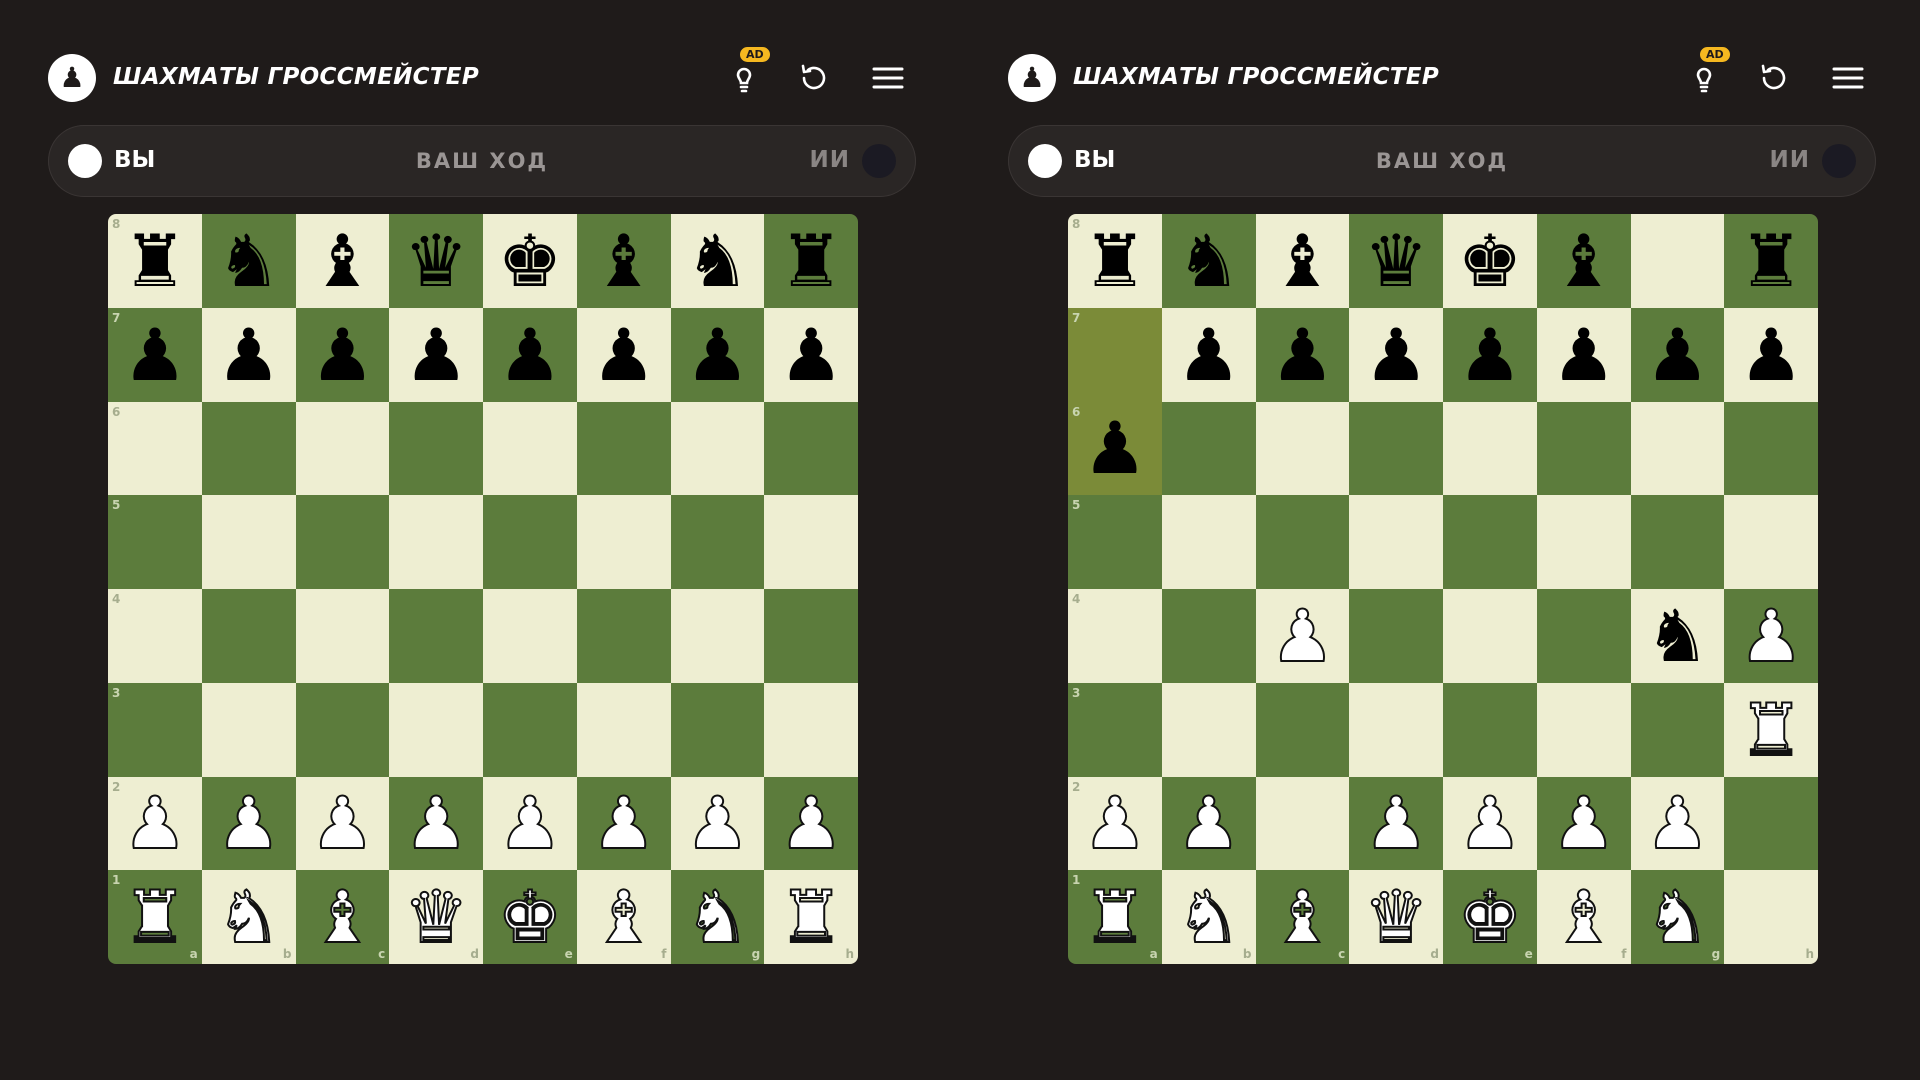 The height and width of the screenshot is (1080, 1920). I want to click on square-g4: ♞, so click(1677, 636).